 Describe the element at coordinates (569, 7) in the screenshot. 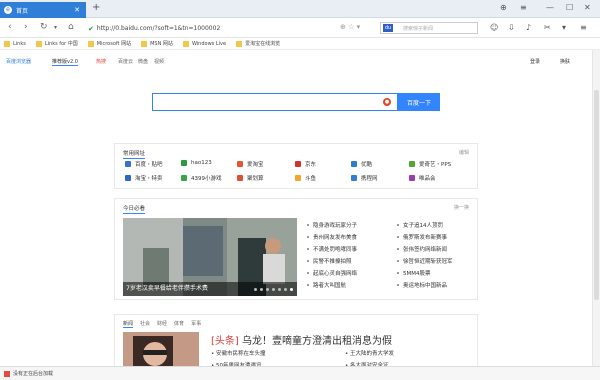

I see `maximize-icon: ☐` at that location.